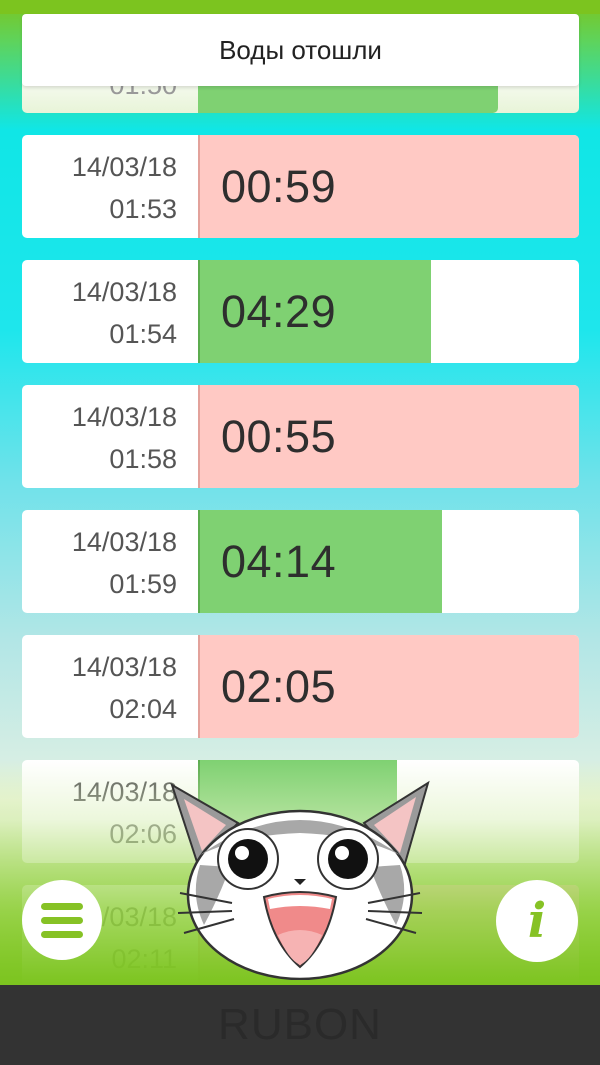  I want to click on list-item: 14/03/18 01:54 04:29, so click(300, 311).